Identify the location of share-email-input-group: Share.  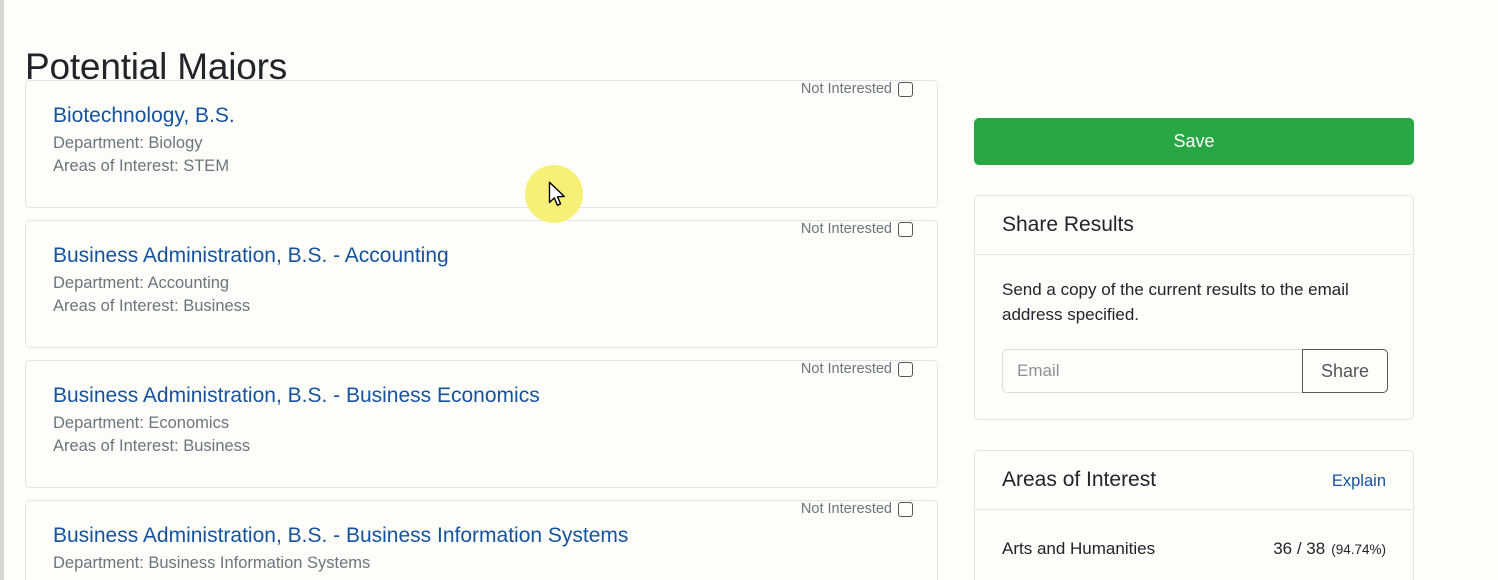
(1195, 371).